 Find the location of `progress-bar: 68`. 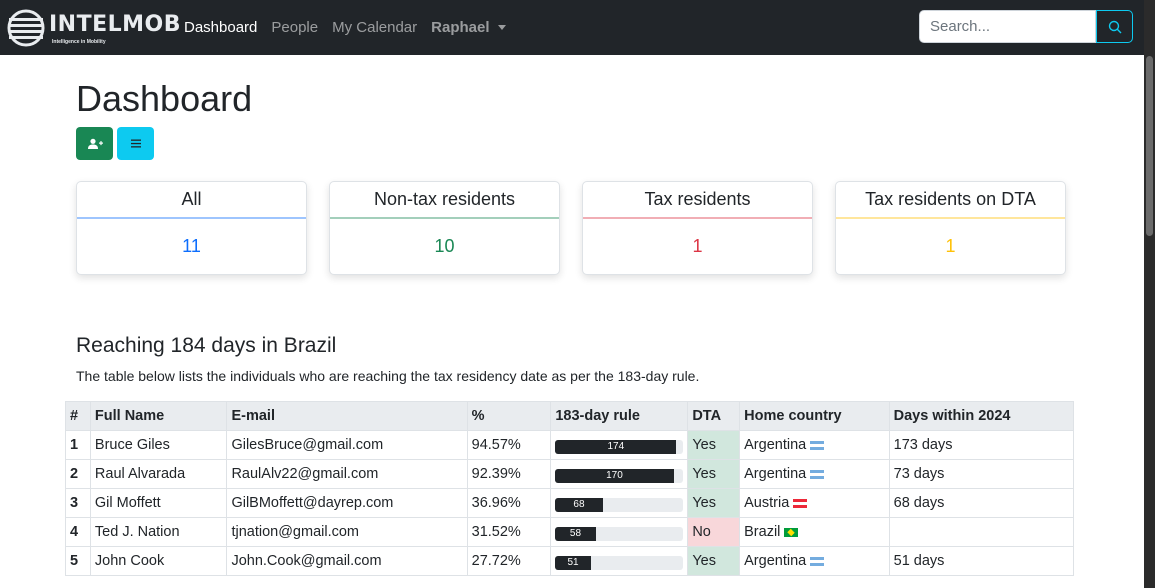

progress-bar: 68 is located at coordinates (619, 504).